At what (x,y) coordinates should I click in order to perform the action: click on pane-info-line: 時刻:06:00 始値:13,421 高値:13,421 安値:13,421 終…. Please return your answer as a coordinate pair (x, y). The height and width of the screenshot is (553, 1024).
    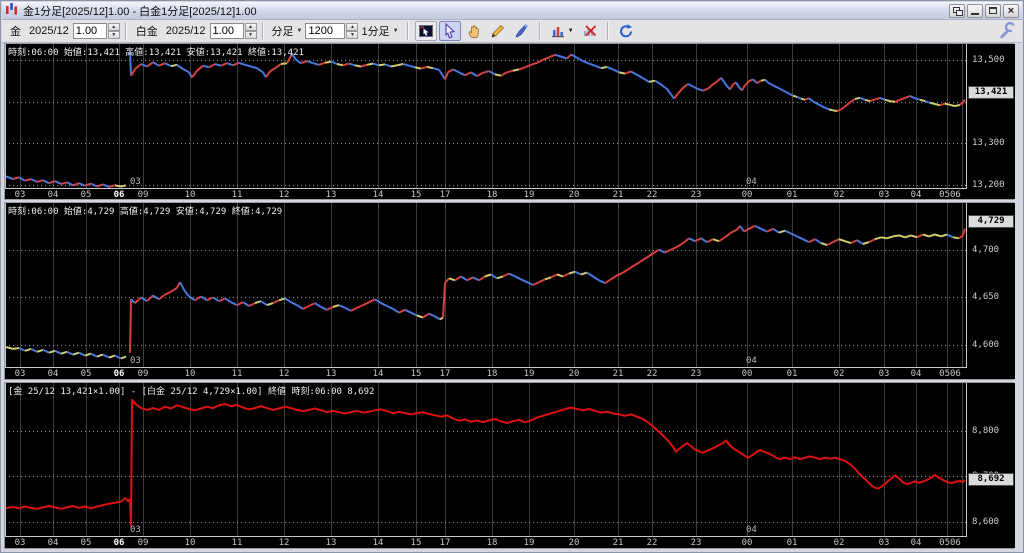
    Looking at the image, I should click on (156, 53).